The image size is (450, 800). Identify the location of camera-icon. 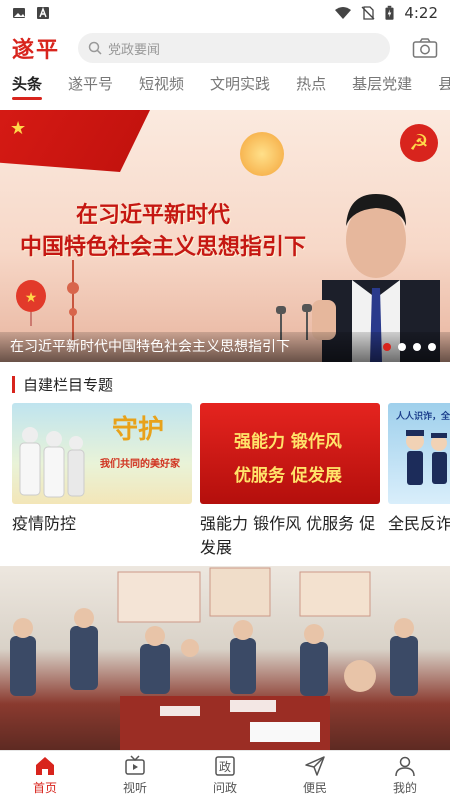
(425, 48).